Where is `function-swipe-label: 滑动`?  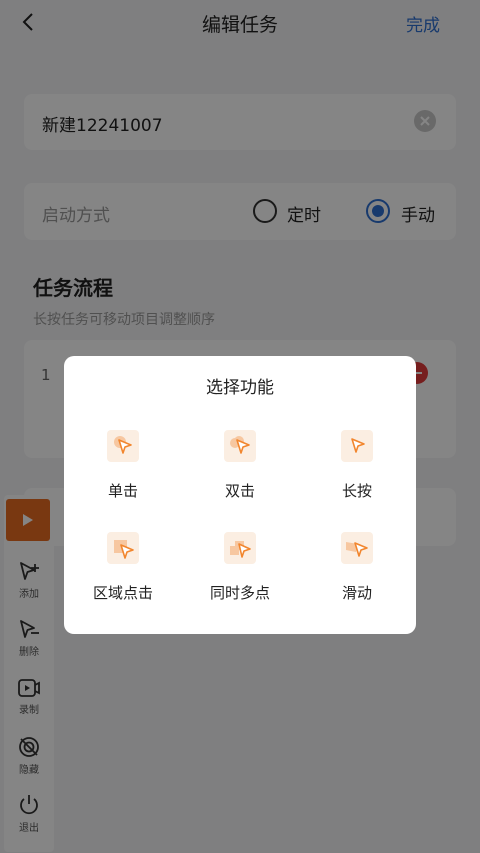 function-swipe-label: 滑动 is located at coordinates (356, 593).